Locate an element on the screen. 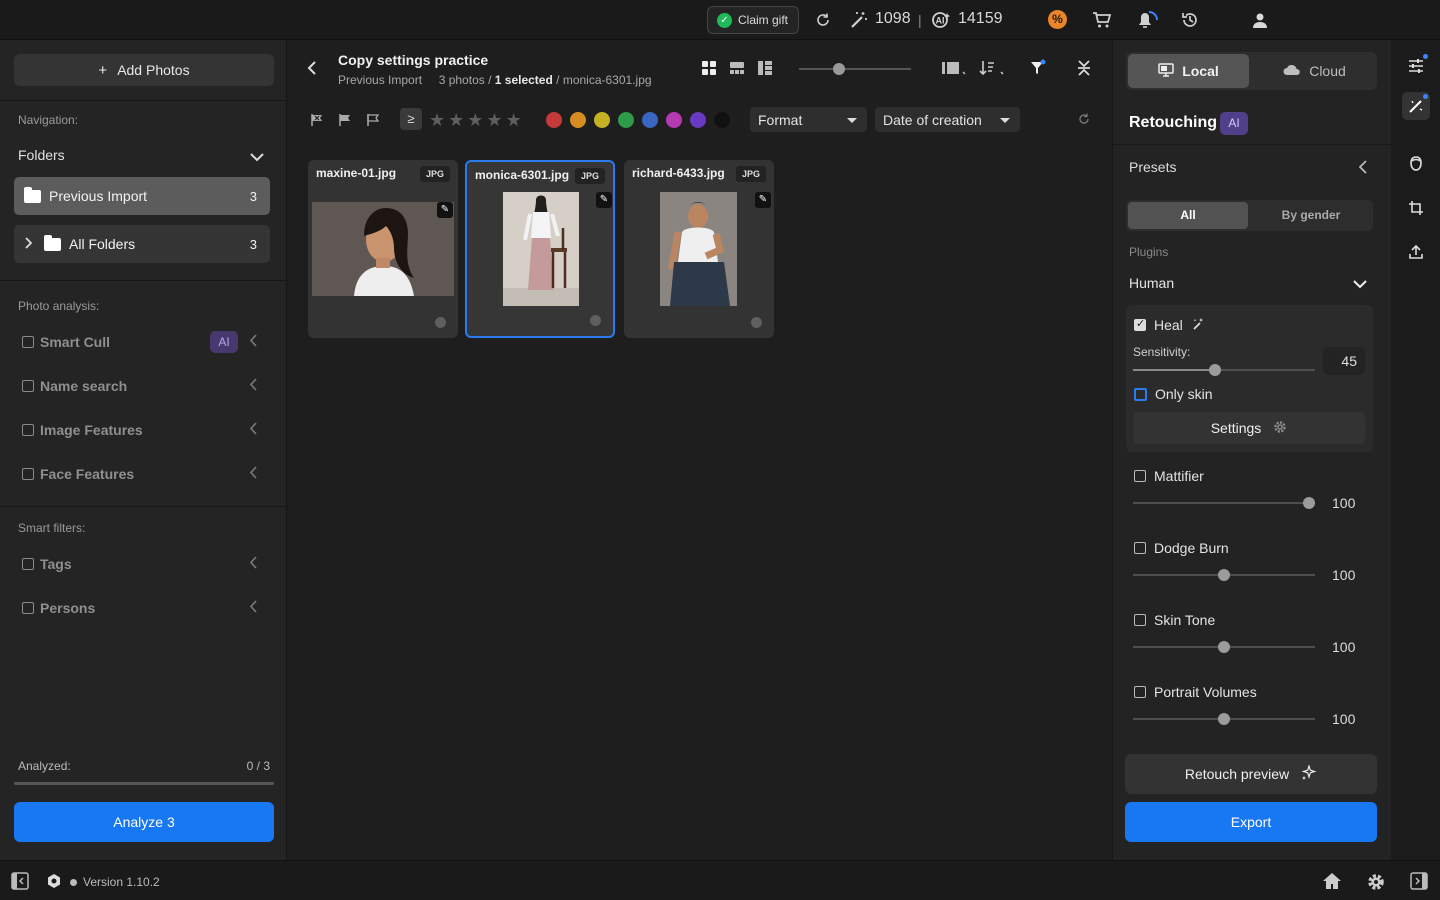 This screenshot has width=1440, height=900. mattifier-toggle: Mattifier is located at coordinates (1169, 476).